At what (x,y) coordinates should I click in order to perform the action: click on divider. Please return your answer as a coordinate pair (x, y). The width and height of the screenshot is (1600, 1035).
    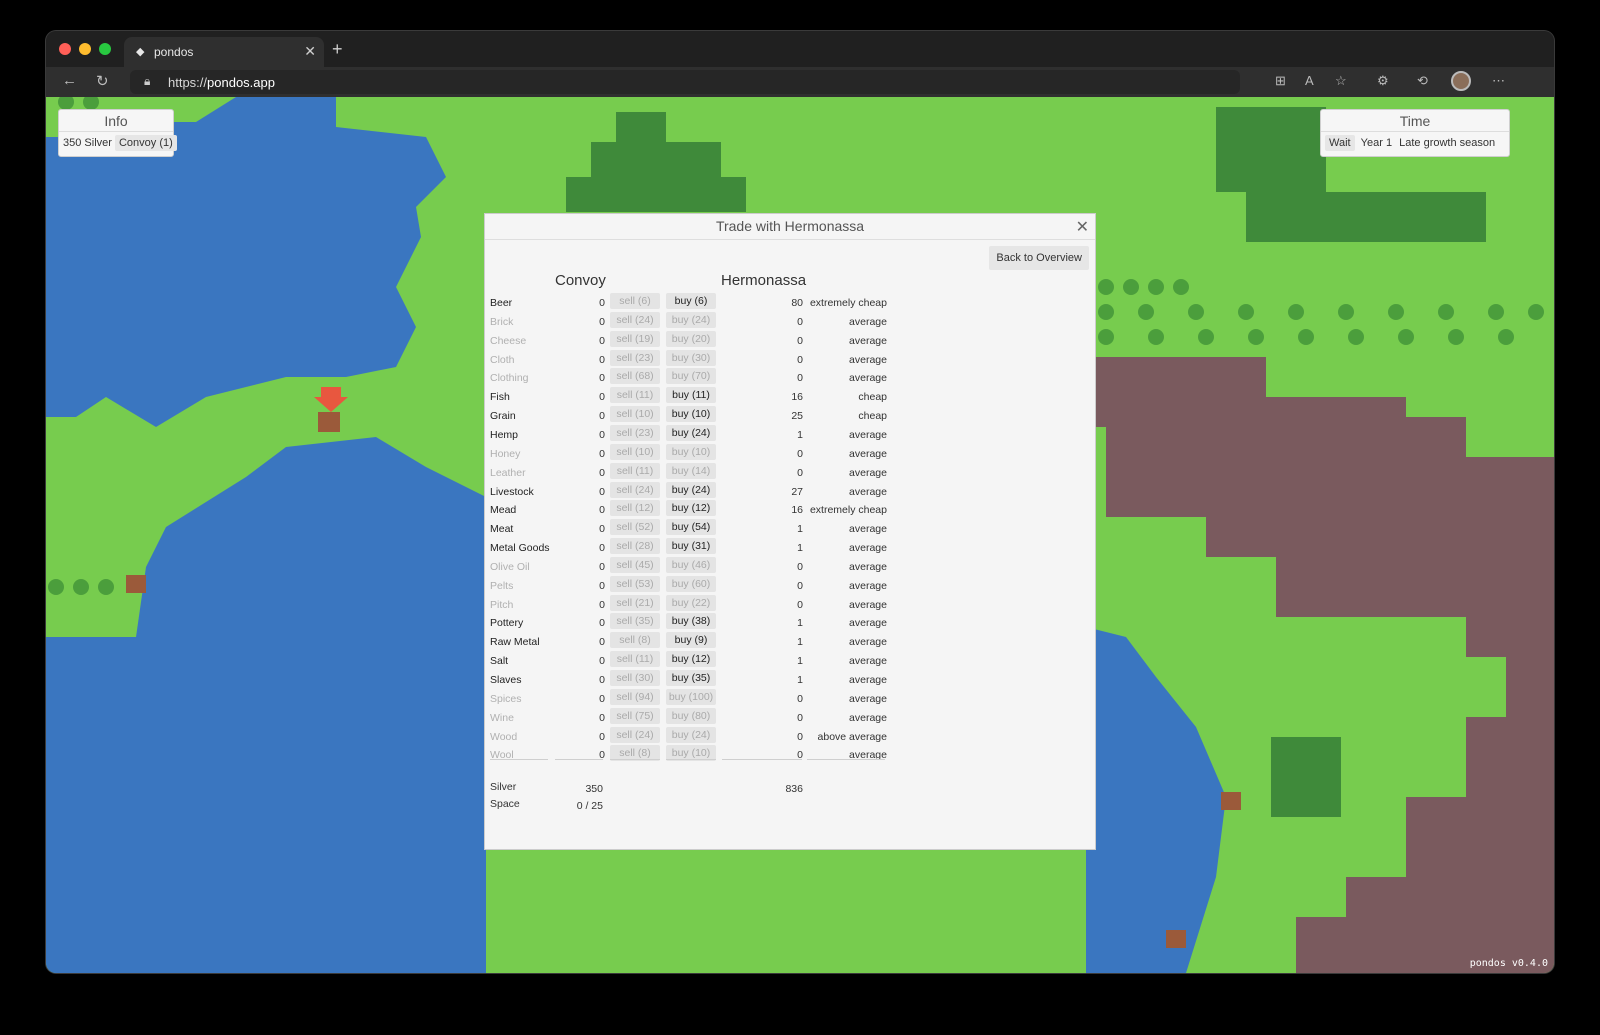
    Looking at the image, I should click on (579, 759).